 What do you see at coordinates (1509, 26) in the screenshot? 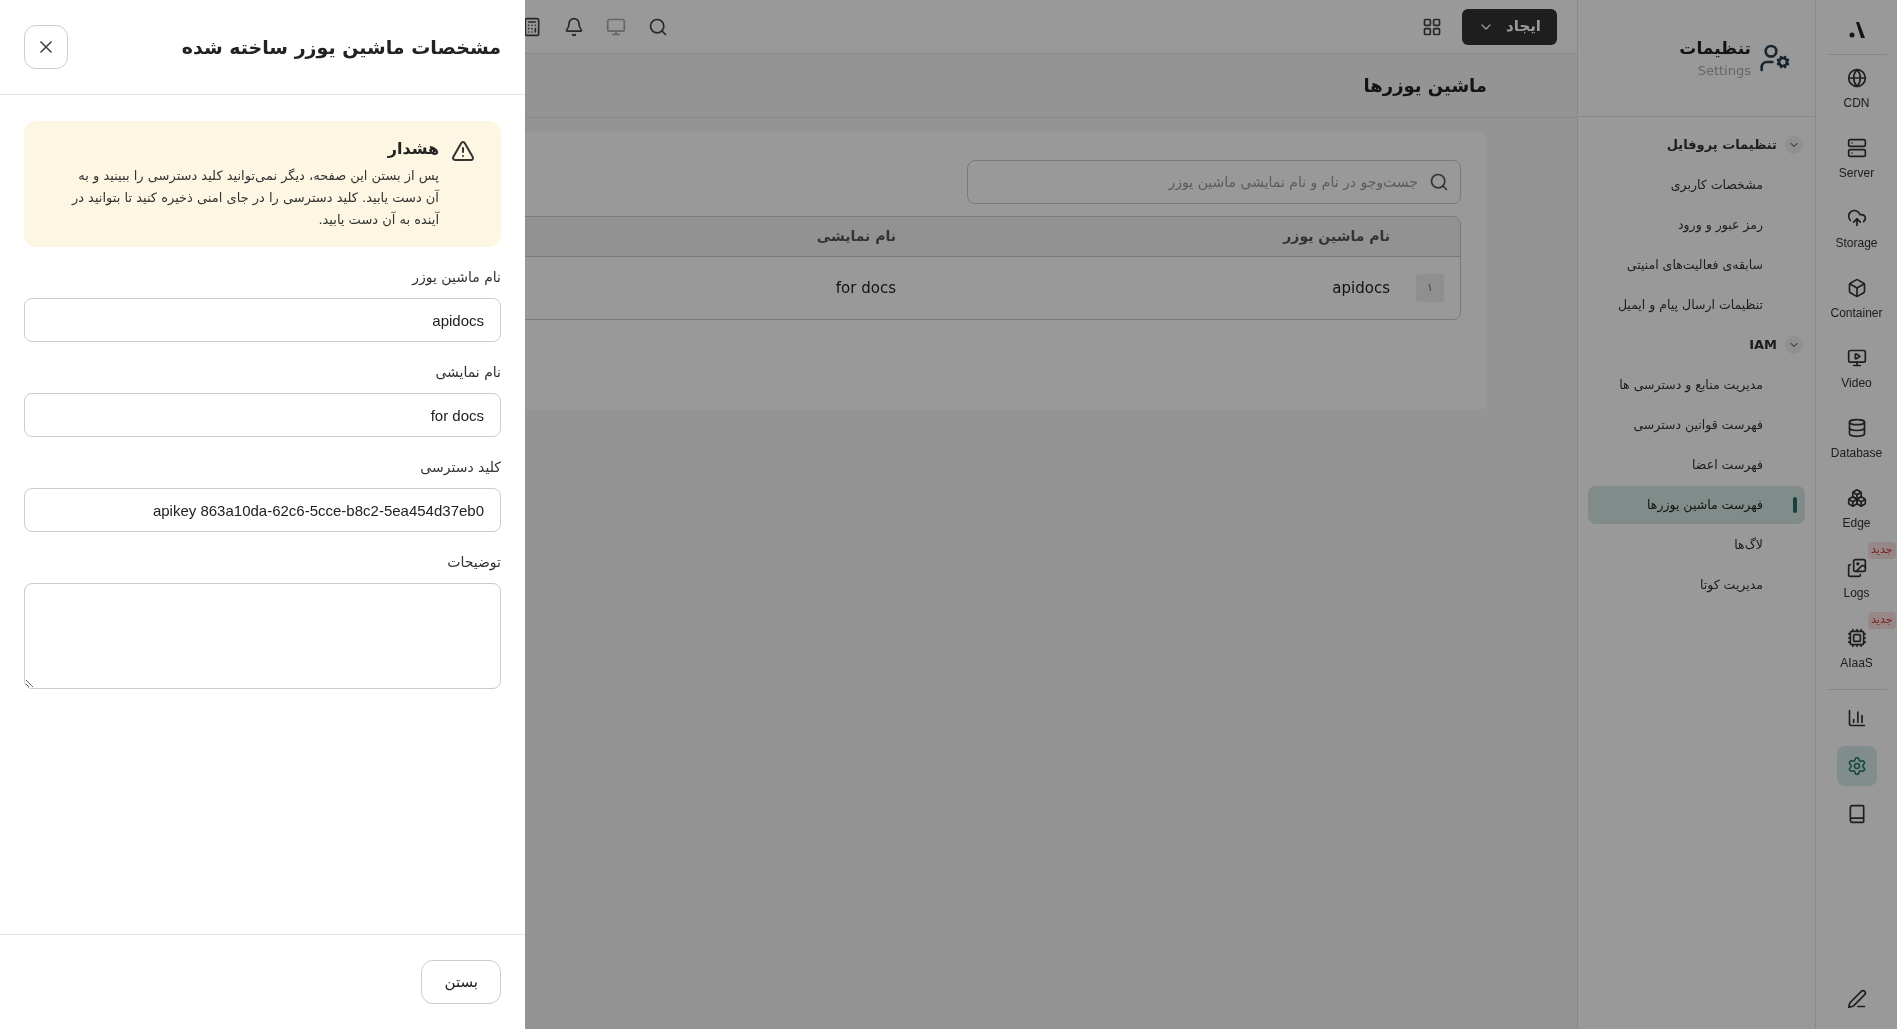
I see `create-button: ایجاد` at bounding box center [1509, 26].